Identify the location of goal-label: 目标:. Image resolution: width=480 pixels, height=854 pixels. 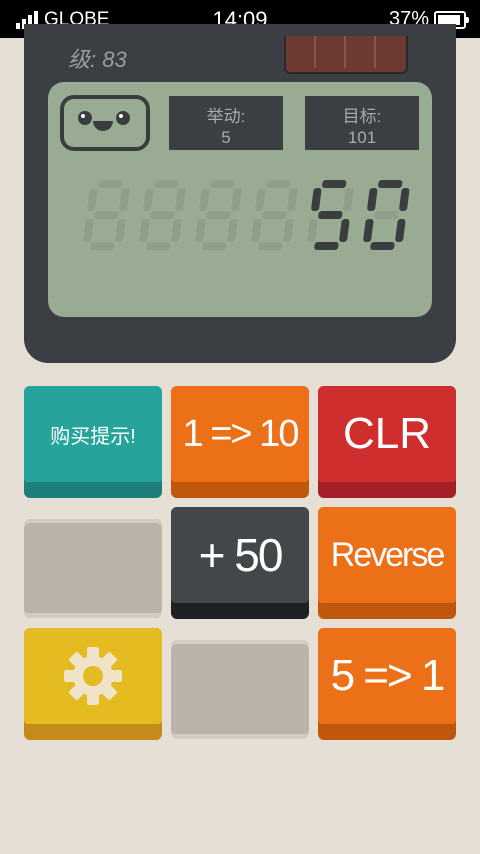
(362, 116).